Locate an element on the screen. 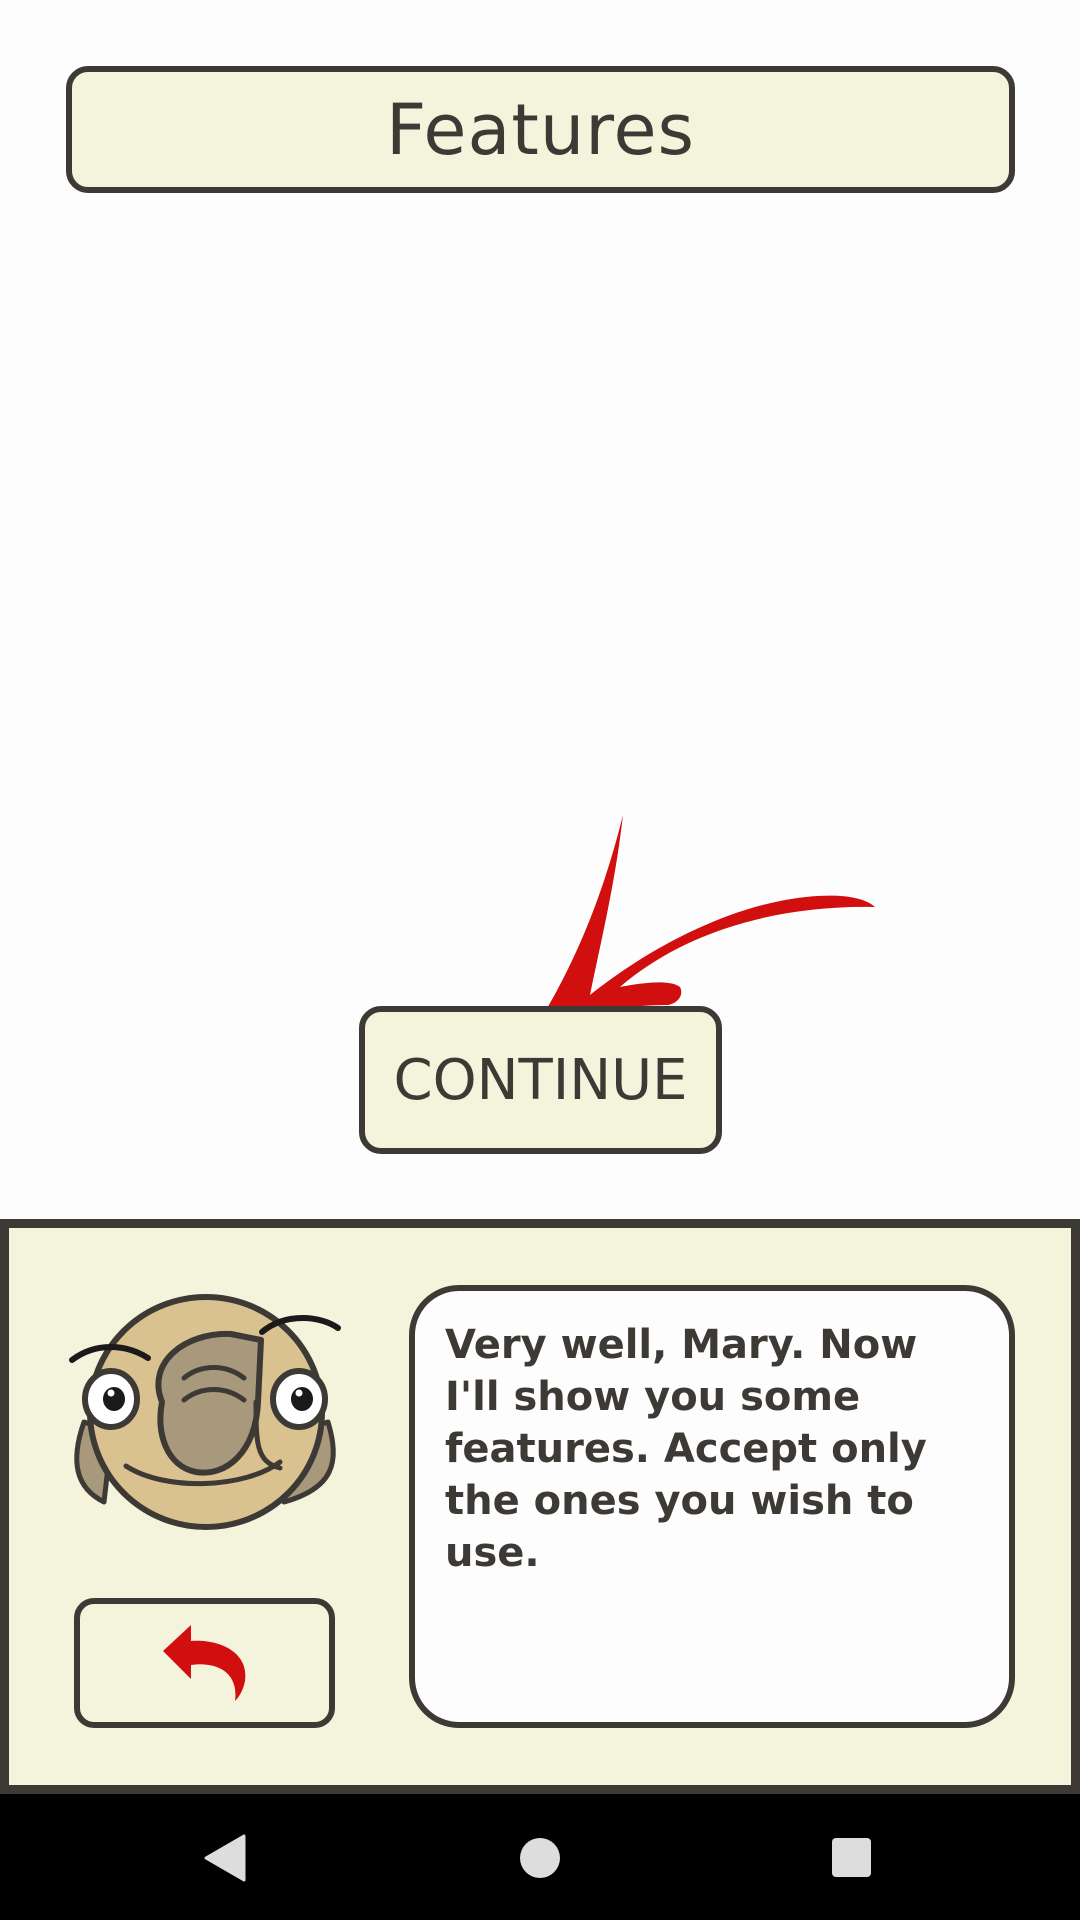 The height and width of the screenshot is (1920, 1080). page-title: Features is located at coordinates (540, 129).